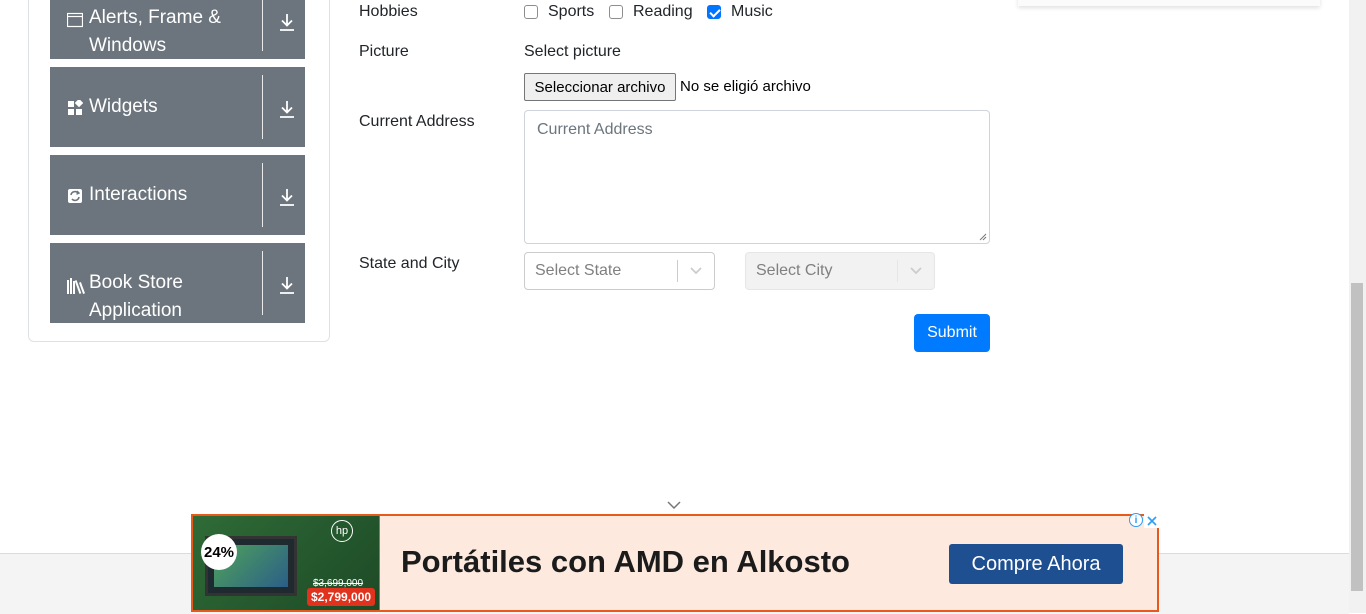 Image resolution: width=1366 pixels, height=614 pixels. I want to click on checkbox-label: Music, so click(752, 12).